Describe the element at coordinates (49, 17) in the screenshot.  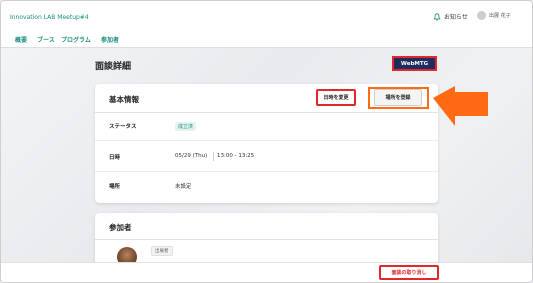
I see `event-brand: Innovation LAB Meetup#4` at that location.